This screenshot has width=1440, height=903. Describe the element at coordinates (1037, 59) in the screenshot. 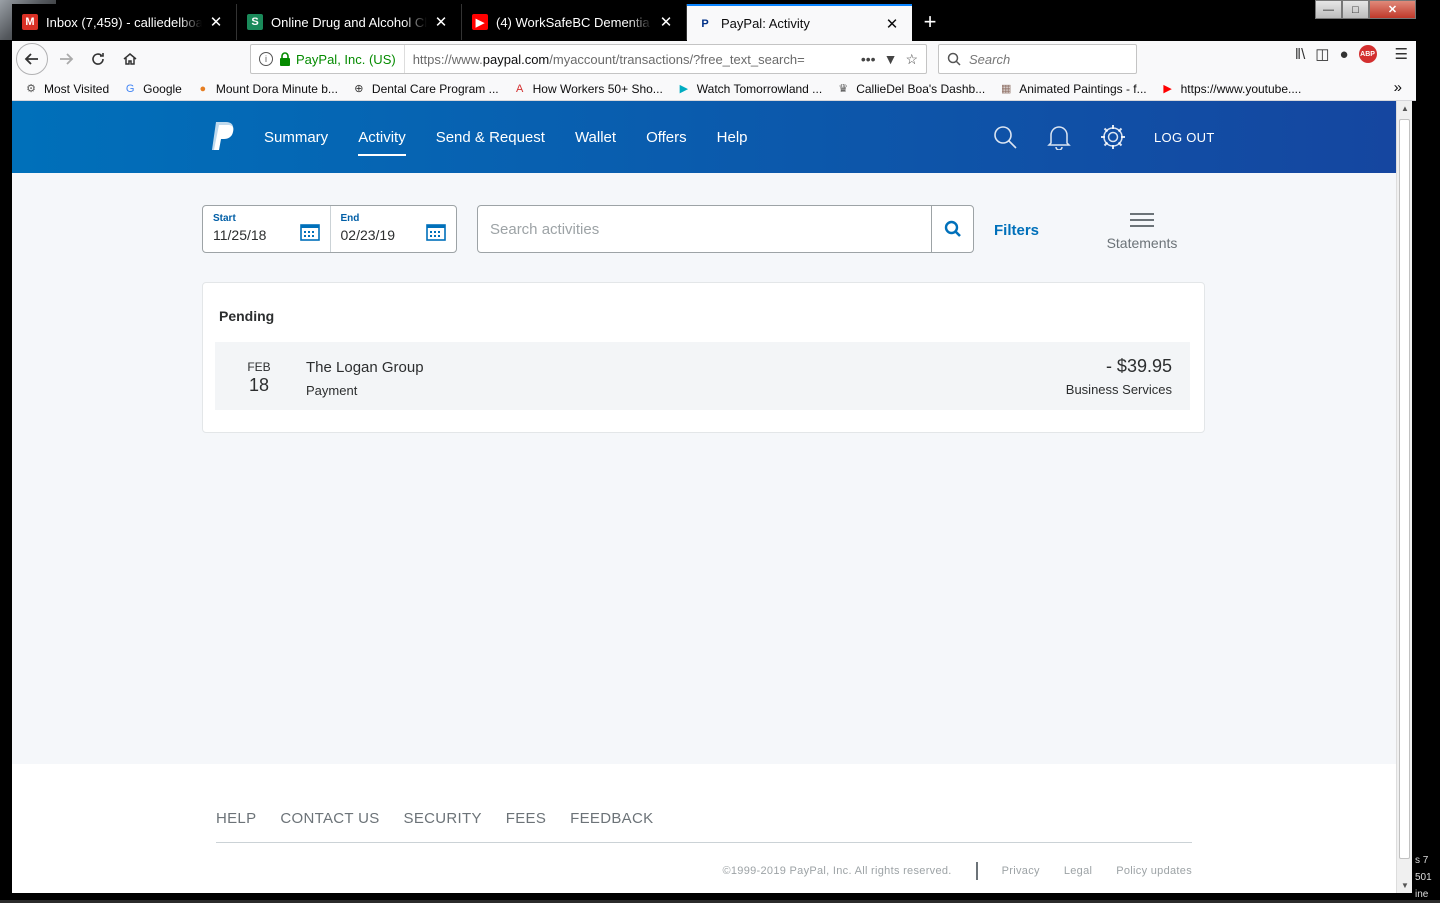

I see `browser-search-bar: Search` at that location.